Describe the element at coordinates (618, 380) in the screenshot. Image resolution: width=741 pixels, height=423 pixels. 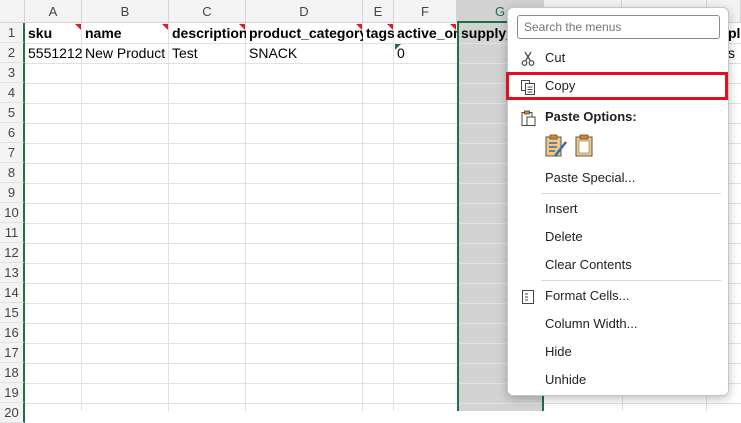
I see `menu-item-unhide: Unhide` at that location.